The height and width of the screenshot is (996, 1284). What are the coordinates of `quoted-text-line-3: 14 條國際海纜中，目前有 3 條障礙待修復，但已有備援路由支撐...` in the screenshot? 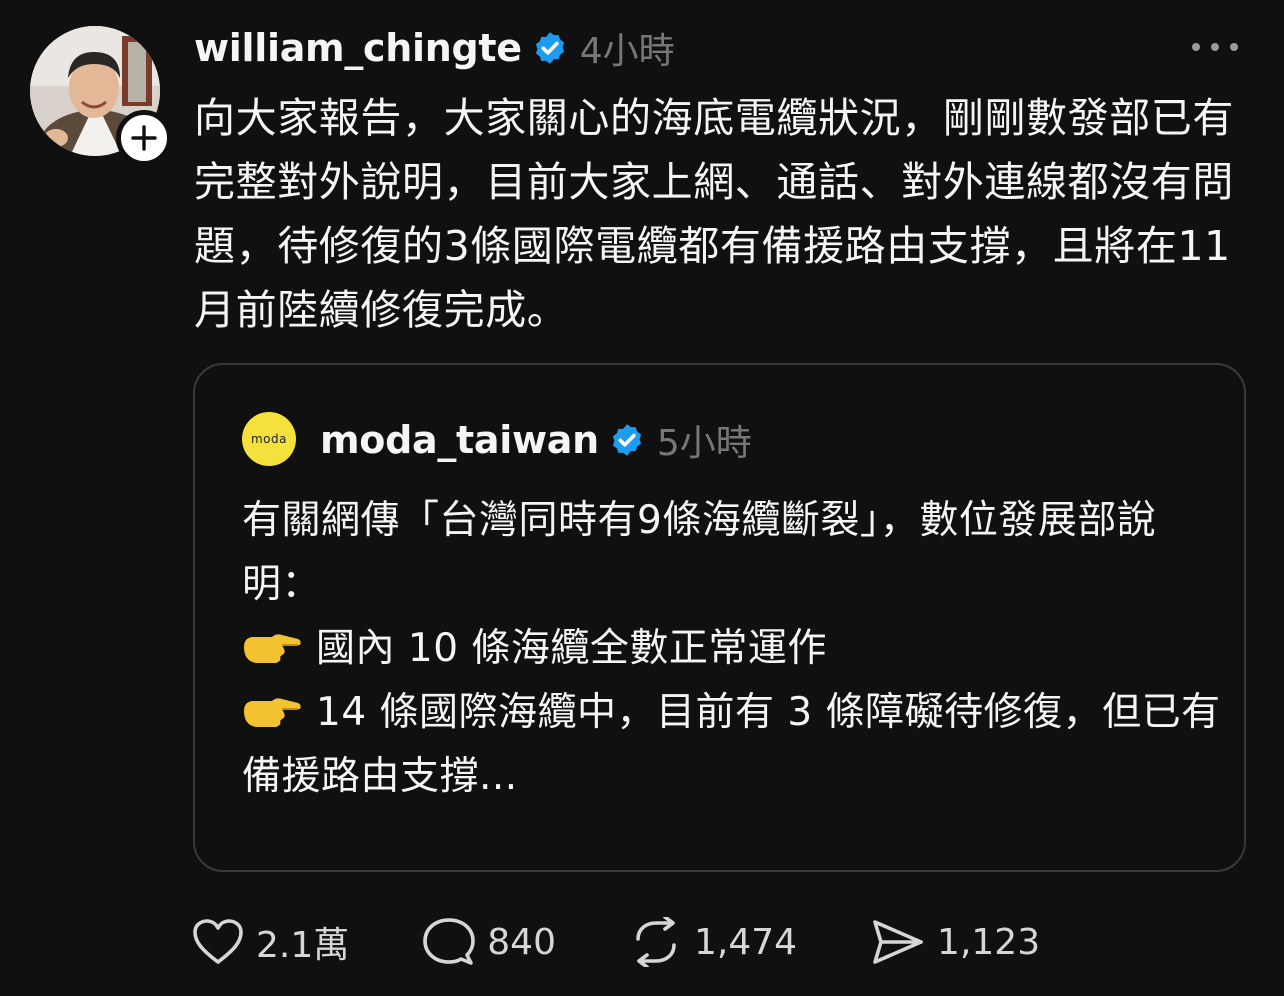 It's located at (732, 745).